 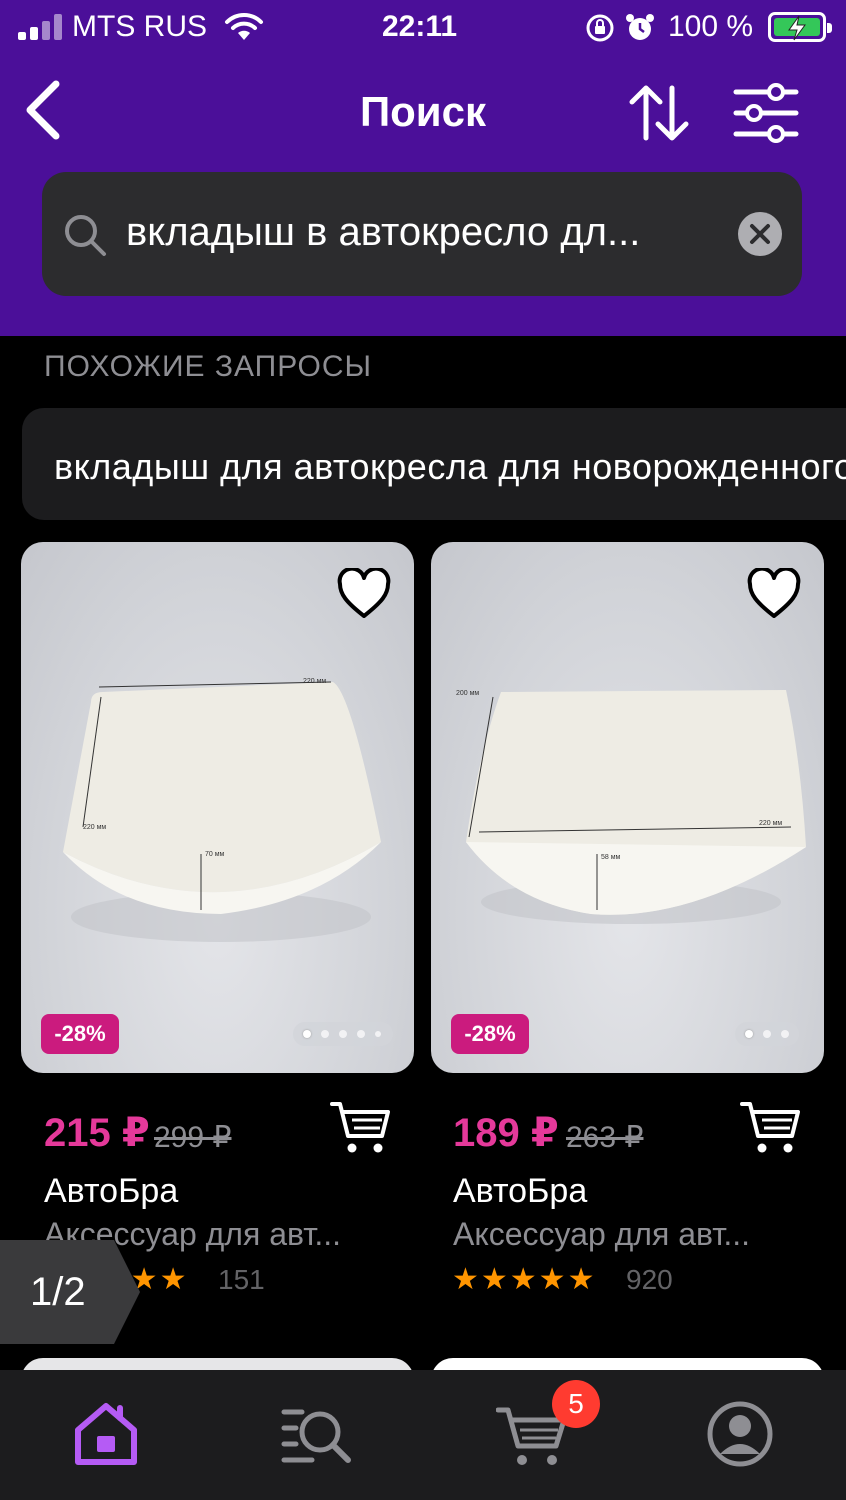 I want to click on filter-button, so click(x=766, y=113).